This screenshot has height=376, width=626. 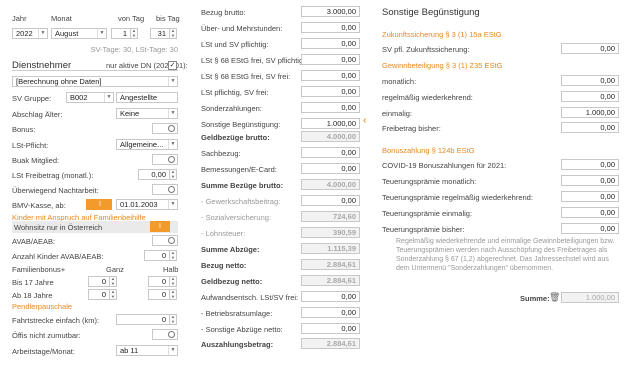 What do you see at coordinates (160, 33) in the screenshot?
I see `bis-tag-input: 31` at bounding box center [160, 33].